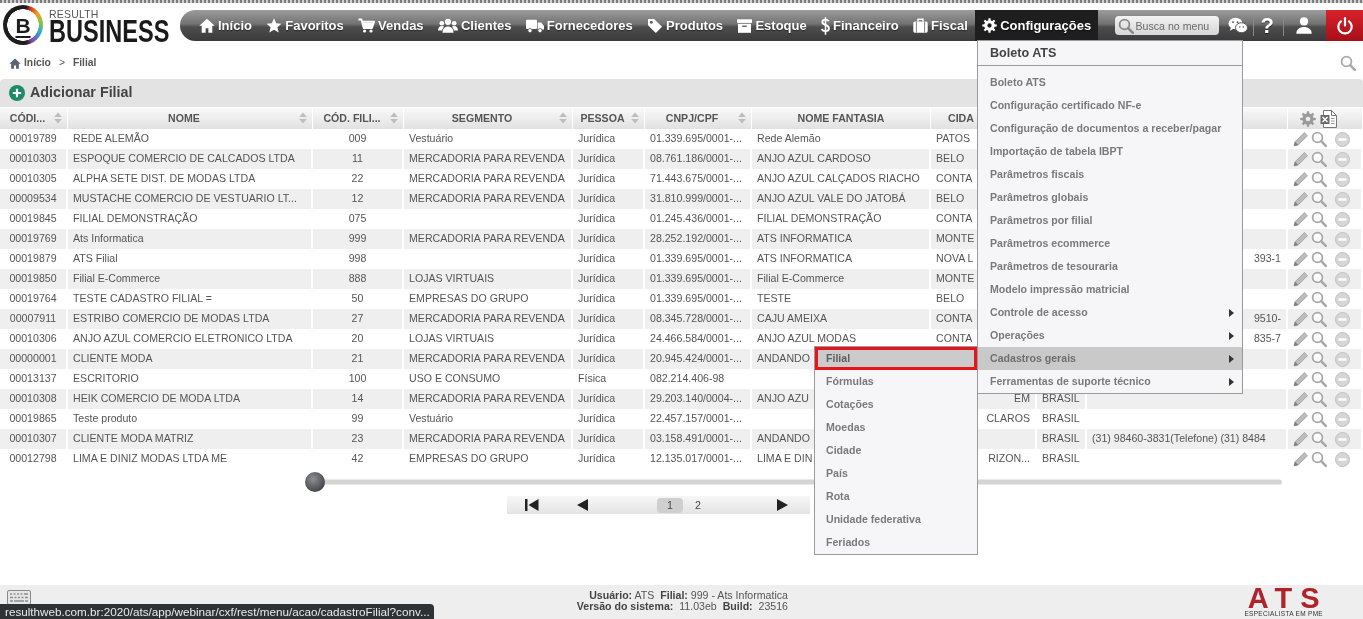 The width and height of the screenshot is (1363, 619). I want to click on column-header: CIDA, so click(961, 118).